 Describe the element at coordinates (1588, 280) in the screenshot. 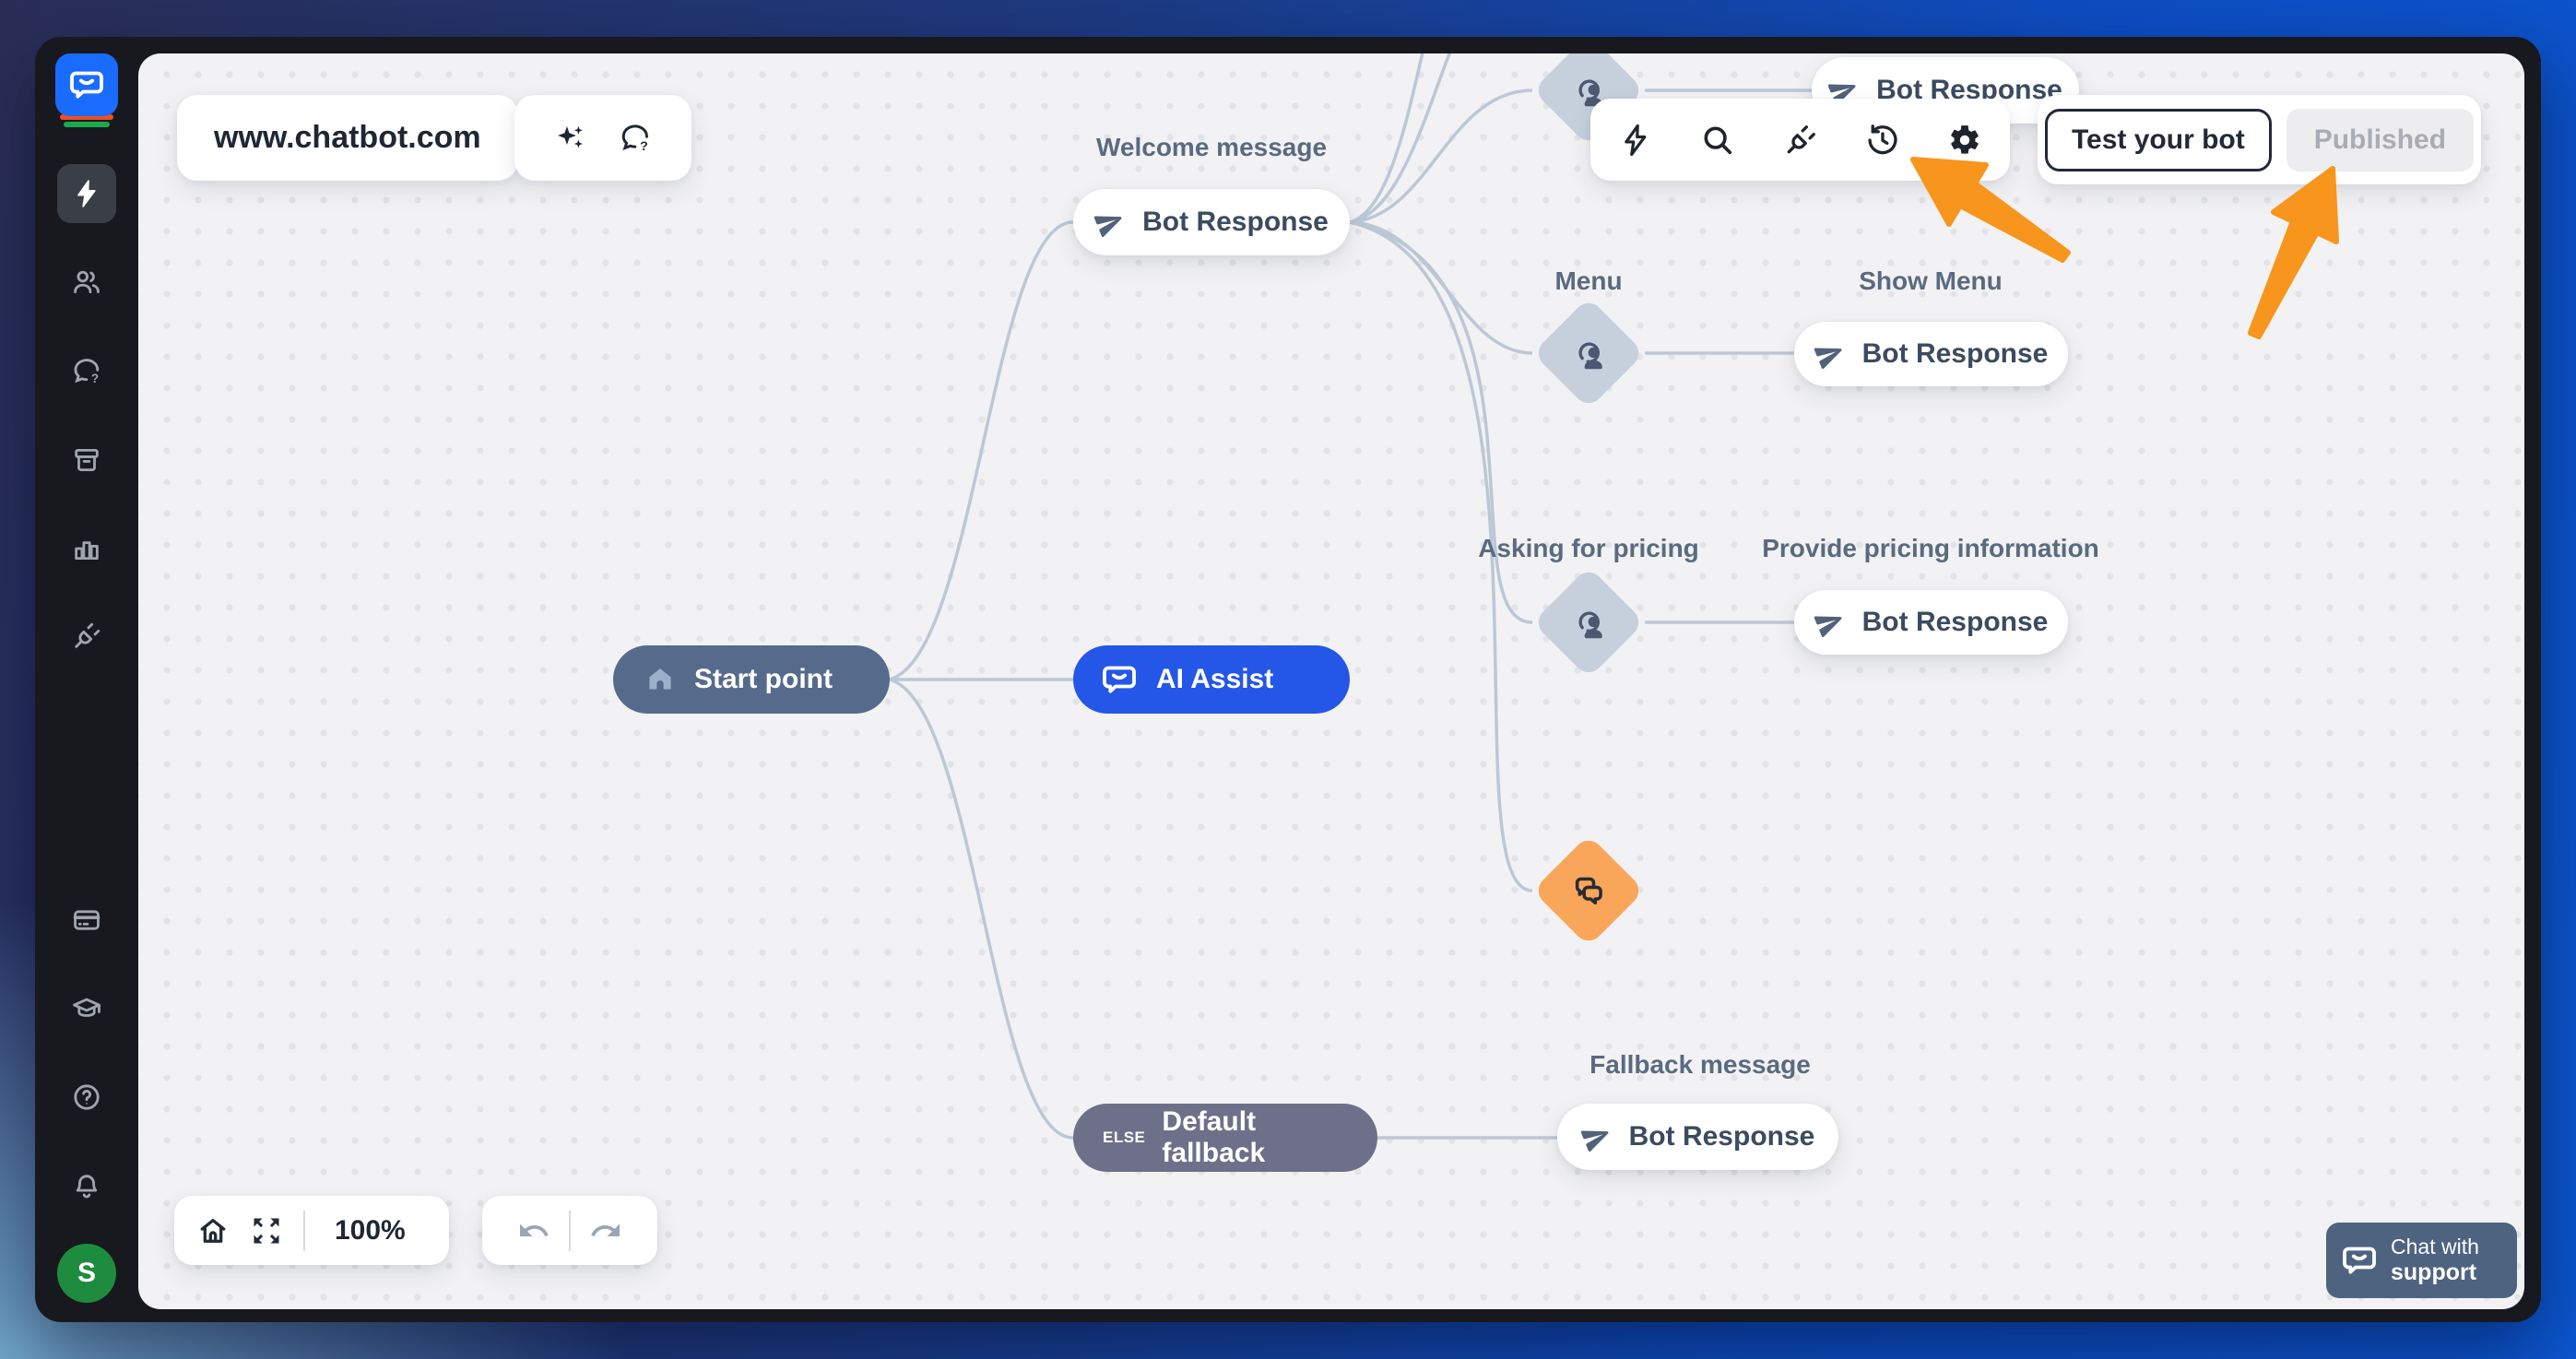

I see `caption-menu: Menu` at that location.